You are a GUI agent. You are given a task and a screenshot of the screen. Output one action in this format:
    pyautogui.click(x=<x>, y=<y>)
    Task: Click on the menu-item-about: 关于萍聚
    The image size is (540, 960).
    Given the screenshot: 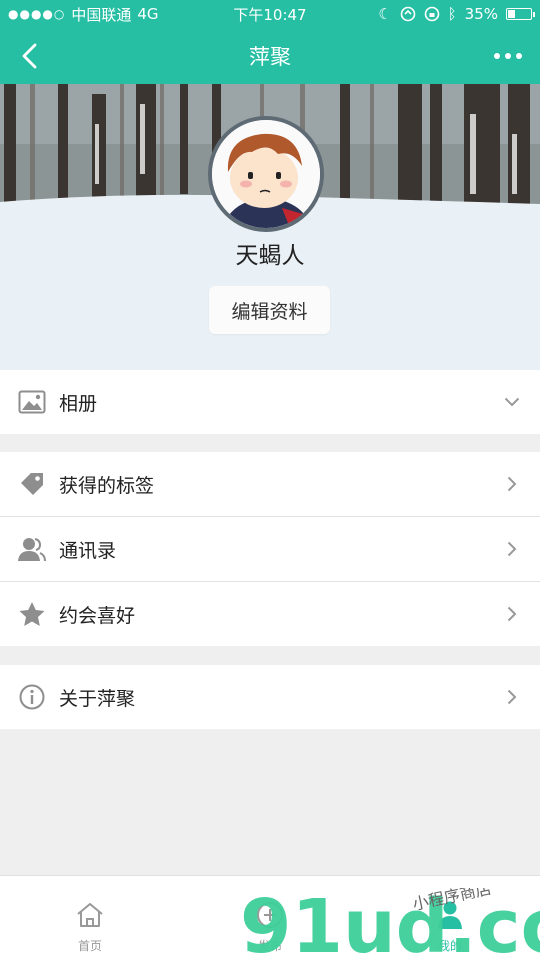 What is the action you would take?
    pyautogui.click(x=270, y=697)
    